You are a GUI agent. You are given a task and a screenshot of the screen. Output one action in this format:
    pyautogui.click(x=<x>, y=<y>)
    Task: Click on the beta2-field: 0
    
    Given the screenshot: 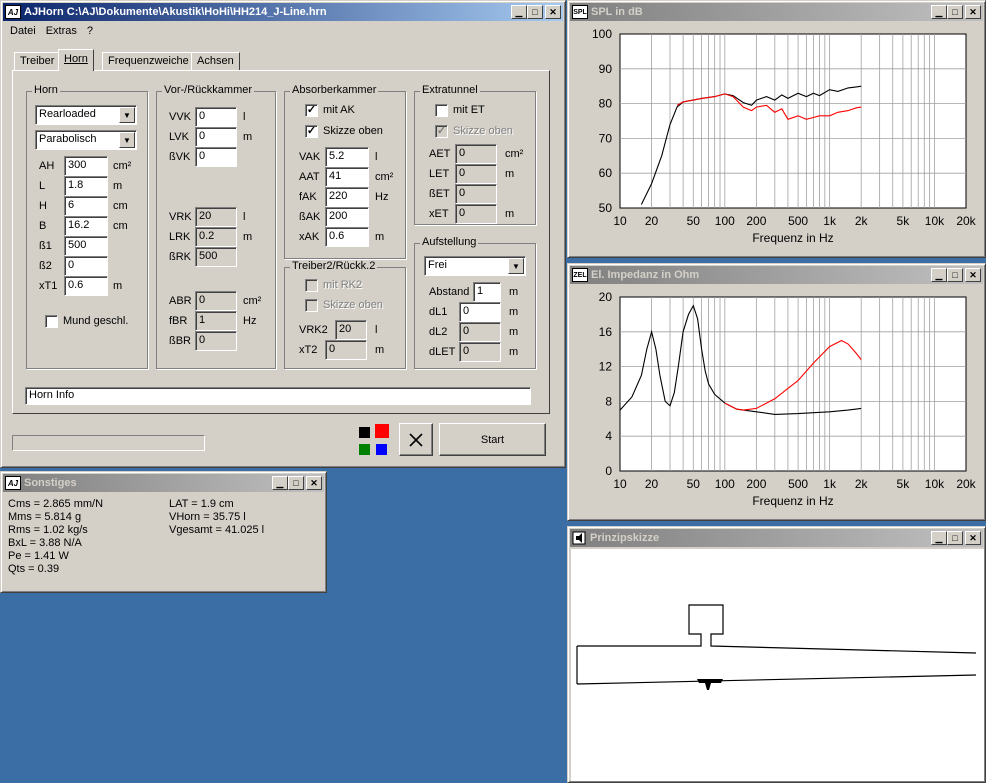 What is the action you would take?
    pyautogui.click(x=86, y=266)
    